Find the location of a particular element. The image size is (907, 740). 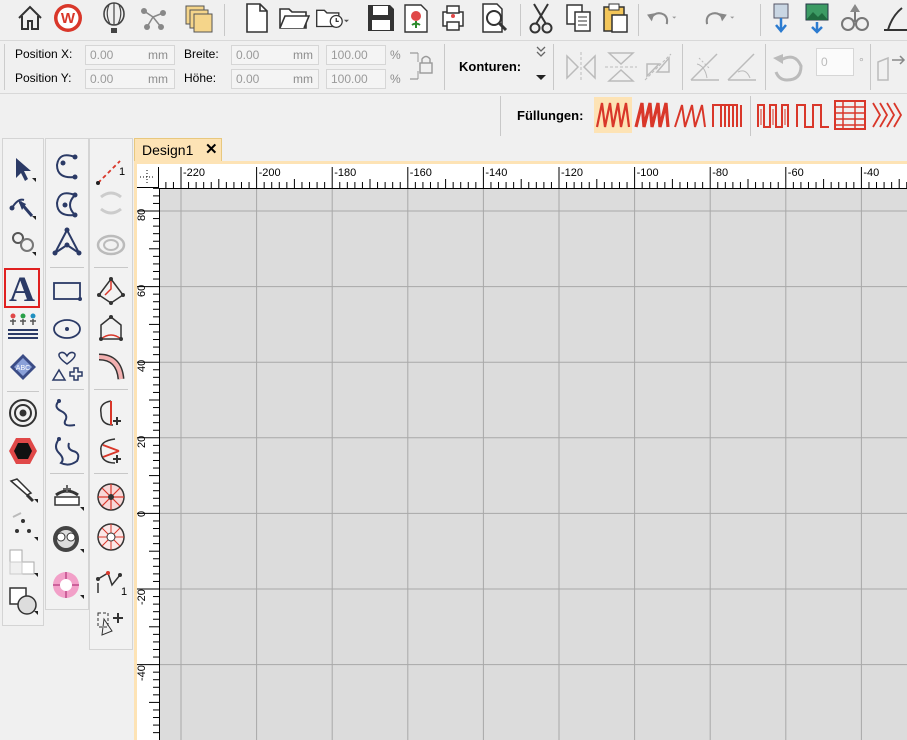

fill-zigzag-dense-icon is located at coordinates (652, 116).